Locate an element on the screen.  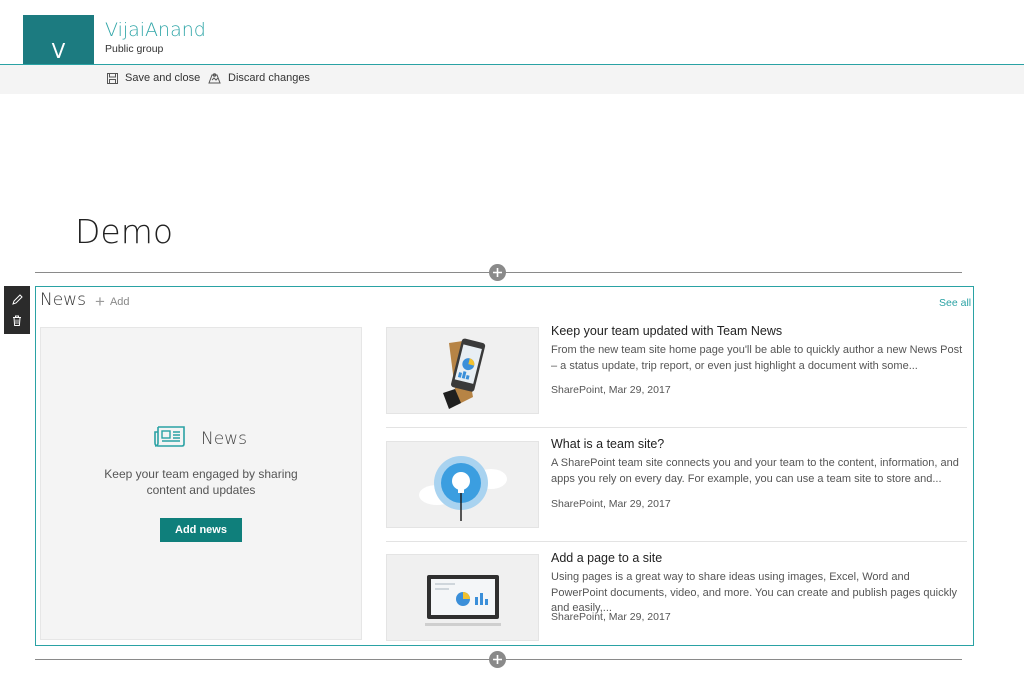
discard-icon is located at coordinates (214, 77).